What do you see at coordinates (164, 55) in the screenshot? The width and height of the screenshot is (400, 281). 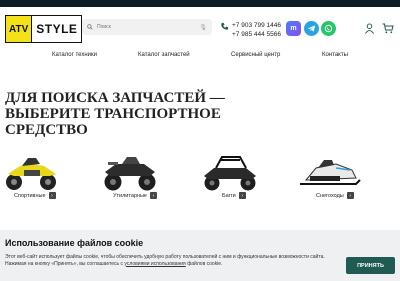 I see `nav-item-parts-catalog: Каталог запчастей` at bounding box center [164, 55].